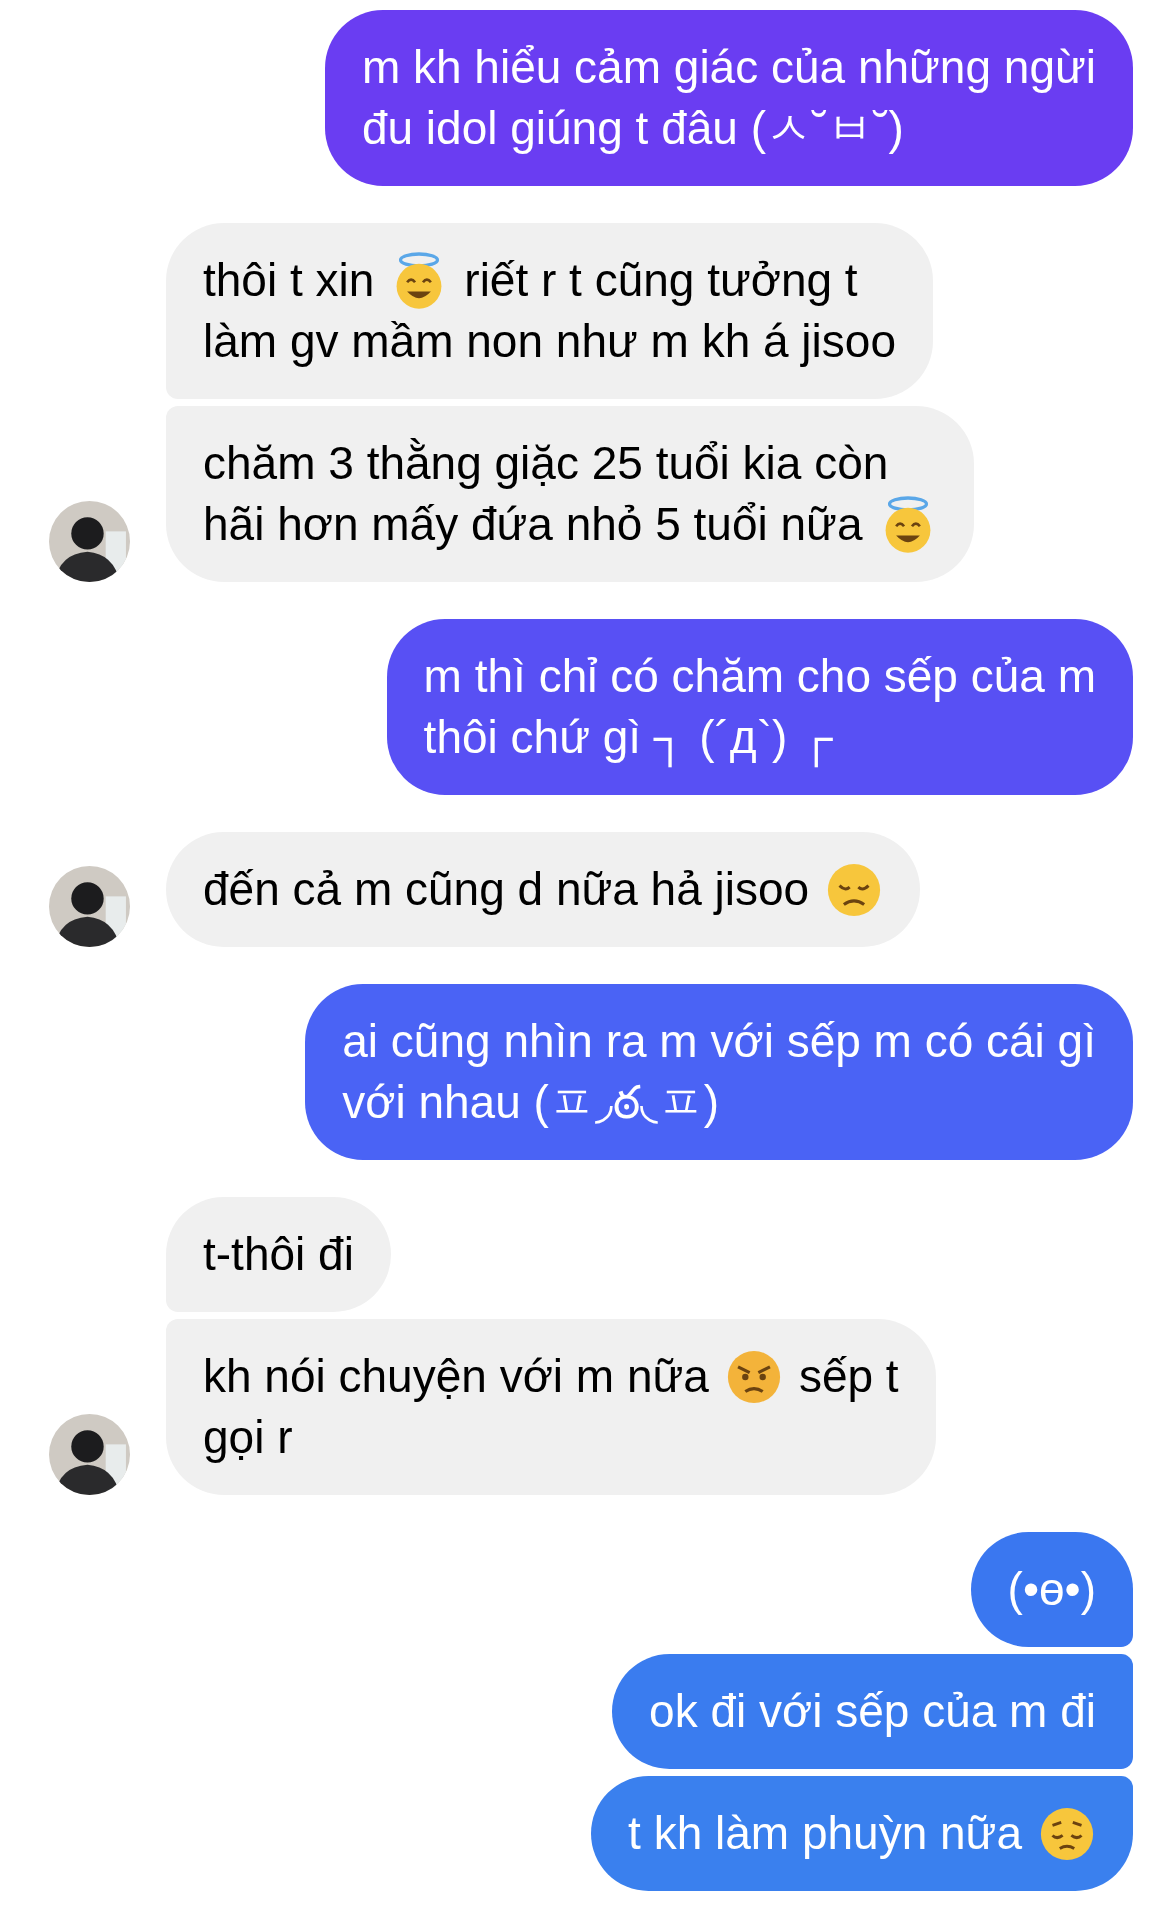  What do you see at coordinates (719, 1072) in the screenshot?
I see `message-bubble: ai cũng nhìn ra m với sếp m có cái gì với nhau (ㅍ◞ఠ◟ㅍ)` at bounding box center [719, 1072].